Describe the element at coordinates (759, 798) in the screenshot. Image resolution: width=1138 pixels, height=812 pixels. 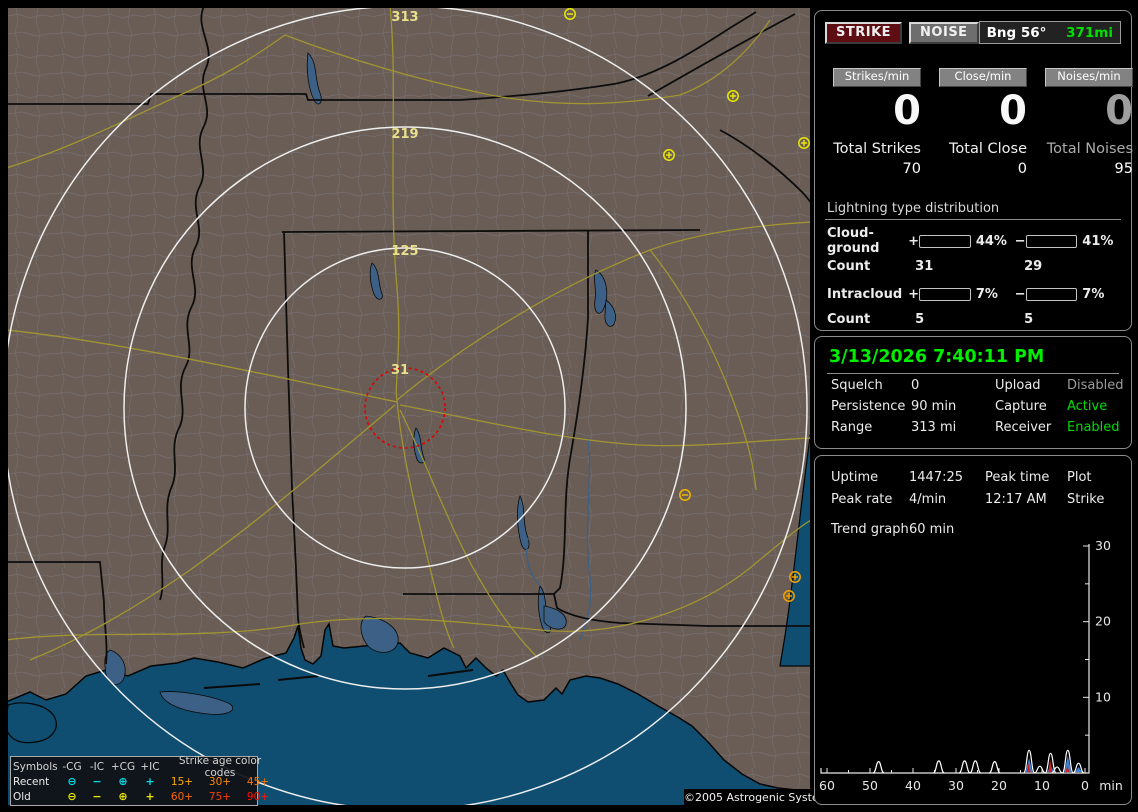
I see `copyright-text: ©2005 Astrogenic Systems` at that location.